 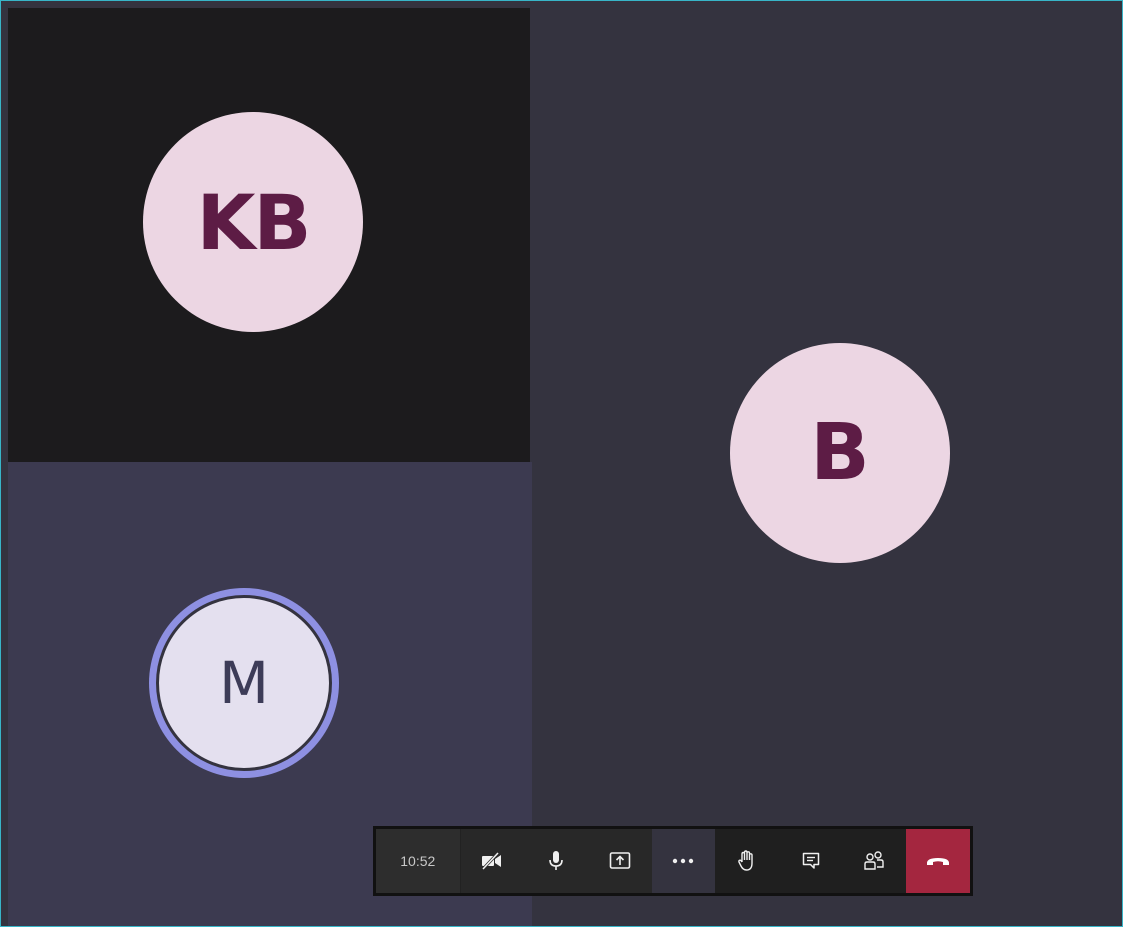 I want to click on microphone-toggle-button, so click(x=556, y=861).